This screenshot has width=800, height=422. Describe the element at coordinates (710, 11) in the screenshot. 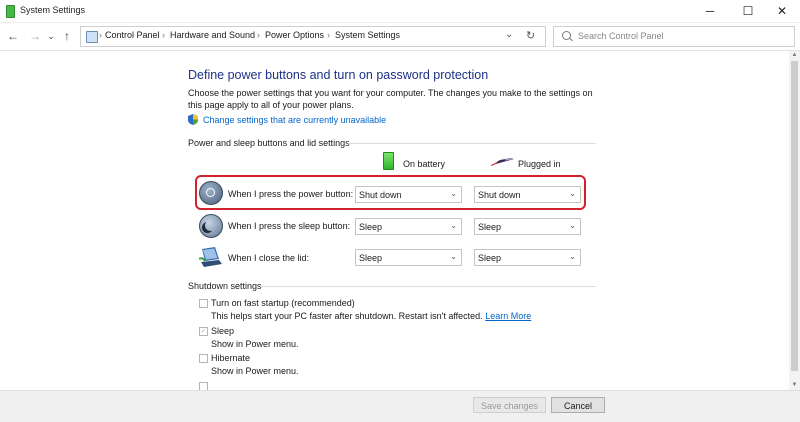

I see `minimize-button: ─` at that location.